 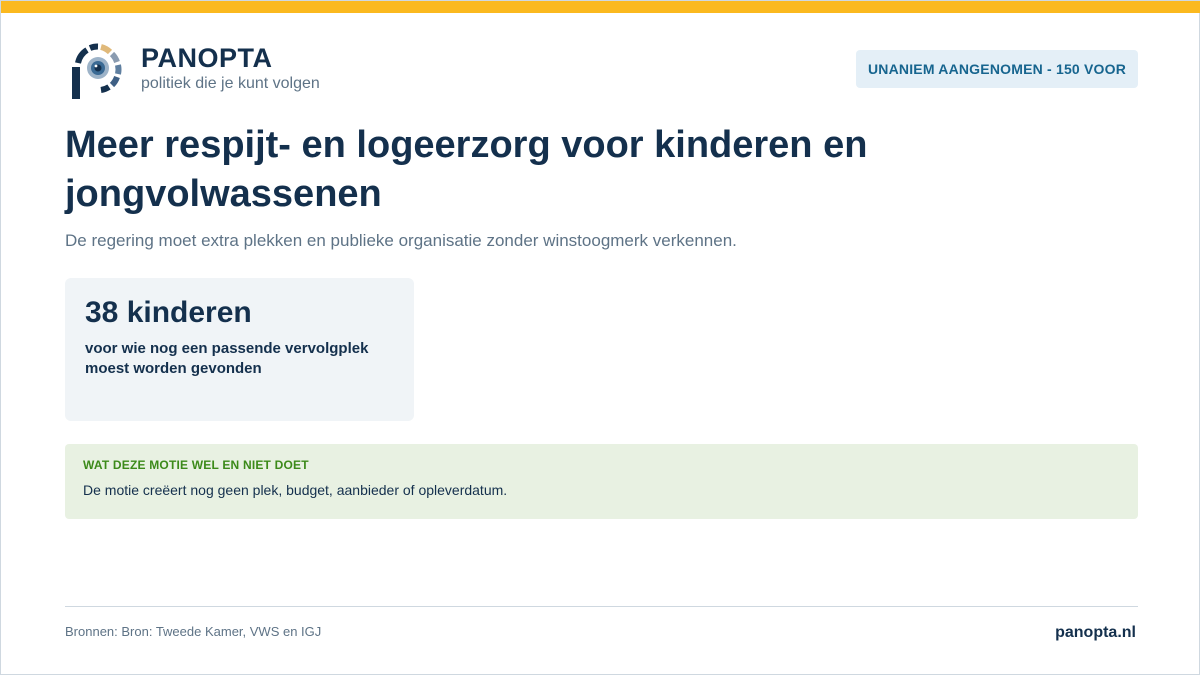 I want to click on brand-name: PANOPTA, so click(x=207, y=58).